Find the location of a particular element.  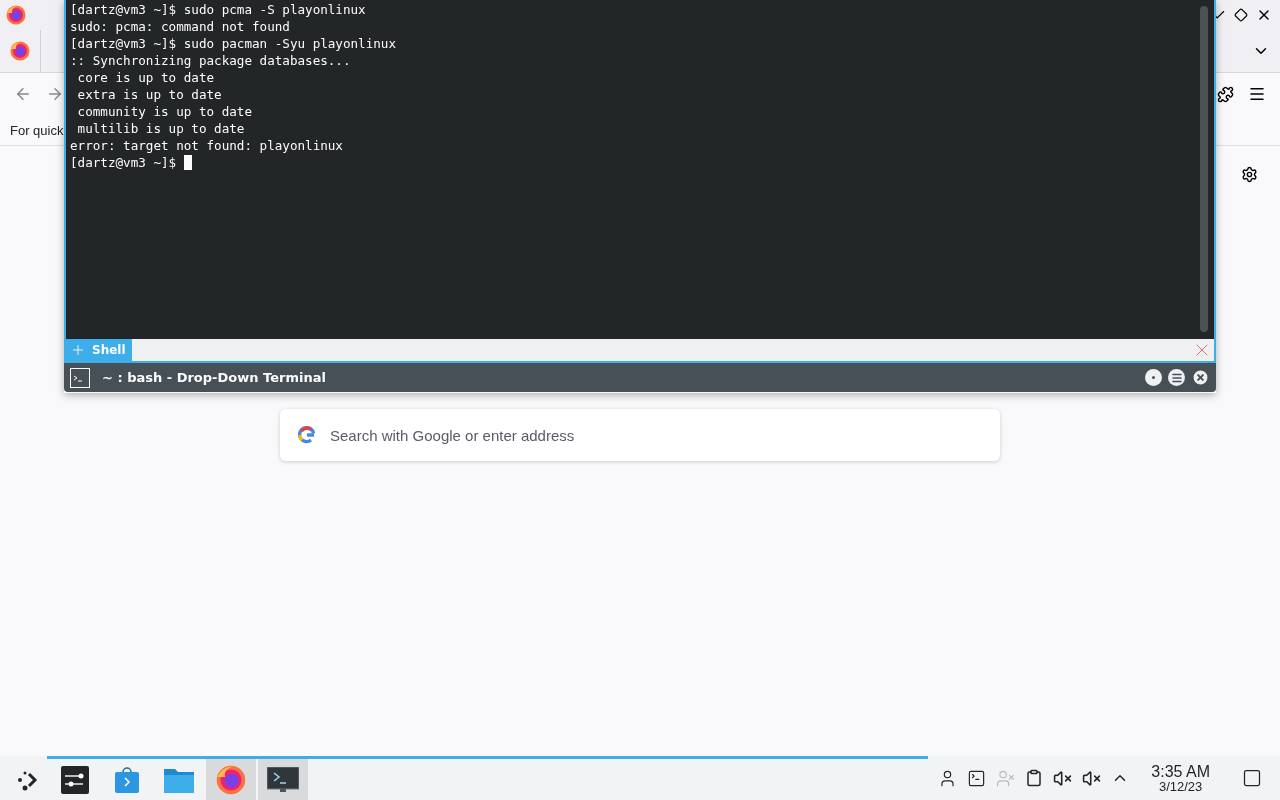

clock: 3:35 AM 3/12/23 is located at coordinates (1180, 778).